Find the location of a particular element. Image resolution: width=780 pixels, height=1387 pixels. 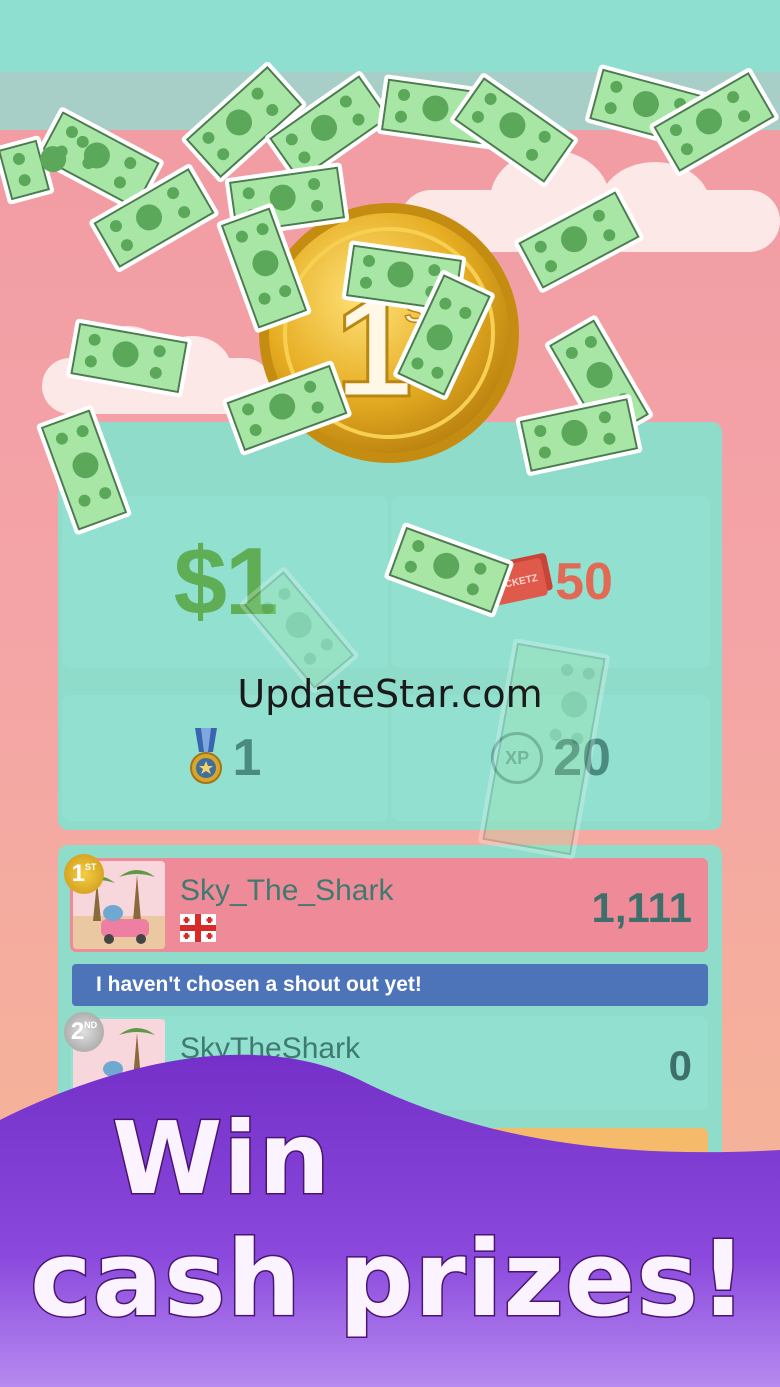

player-score: 1,111 is located at coordinates (641, 907).